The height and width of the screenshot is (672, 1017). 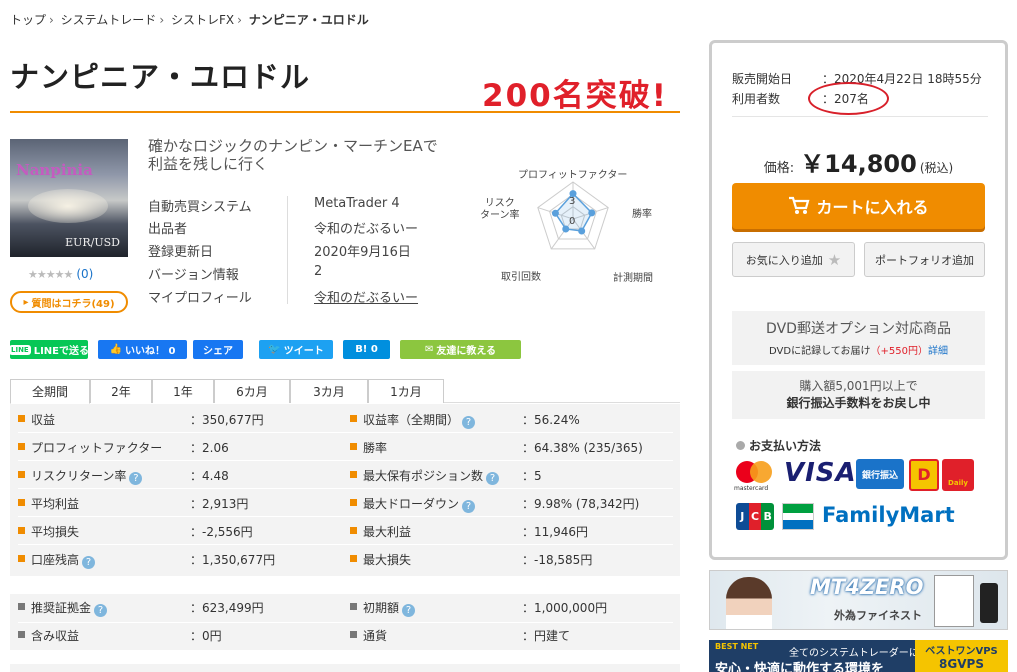 I want to click on hatena-label: B! 0, so click(x=366, y=349).